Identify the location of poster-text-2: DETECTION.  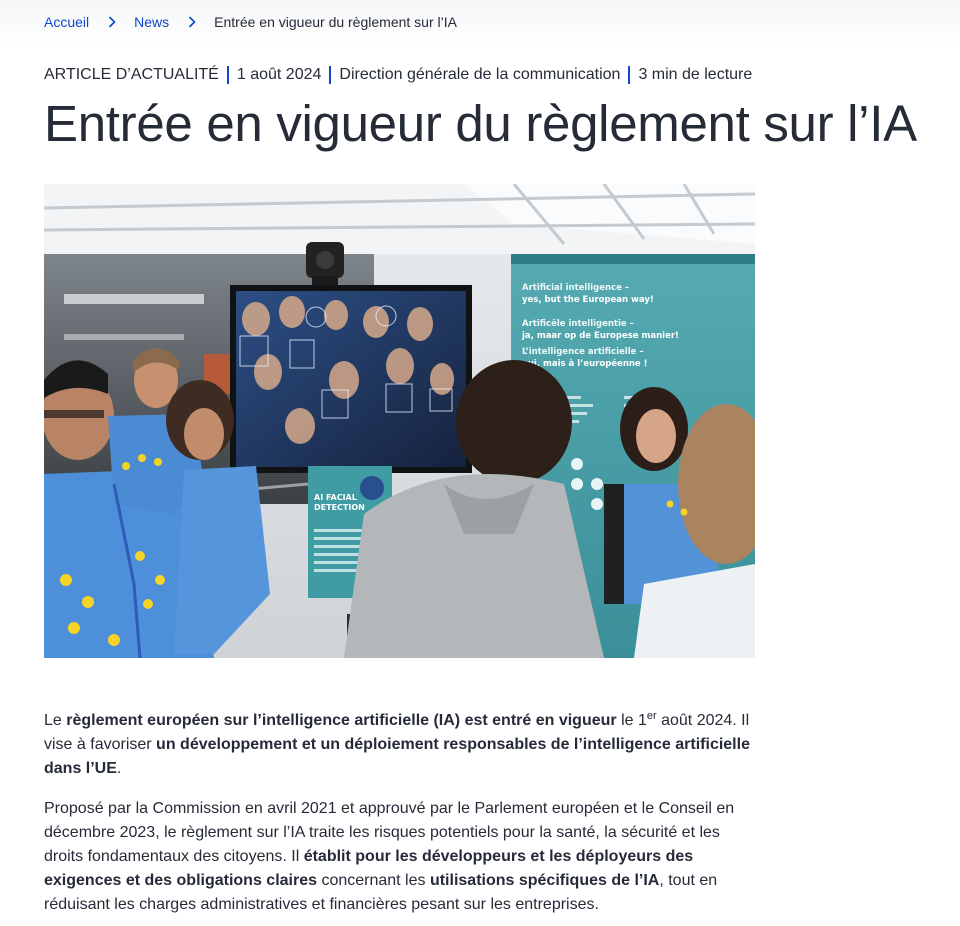
(339, 507).